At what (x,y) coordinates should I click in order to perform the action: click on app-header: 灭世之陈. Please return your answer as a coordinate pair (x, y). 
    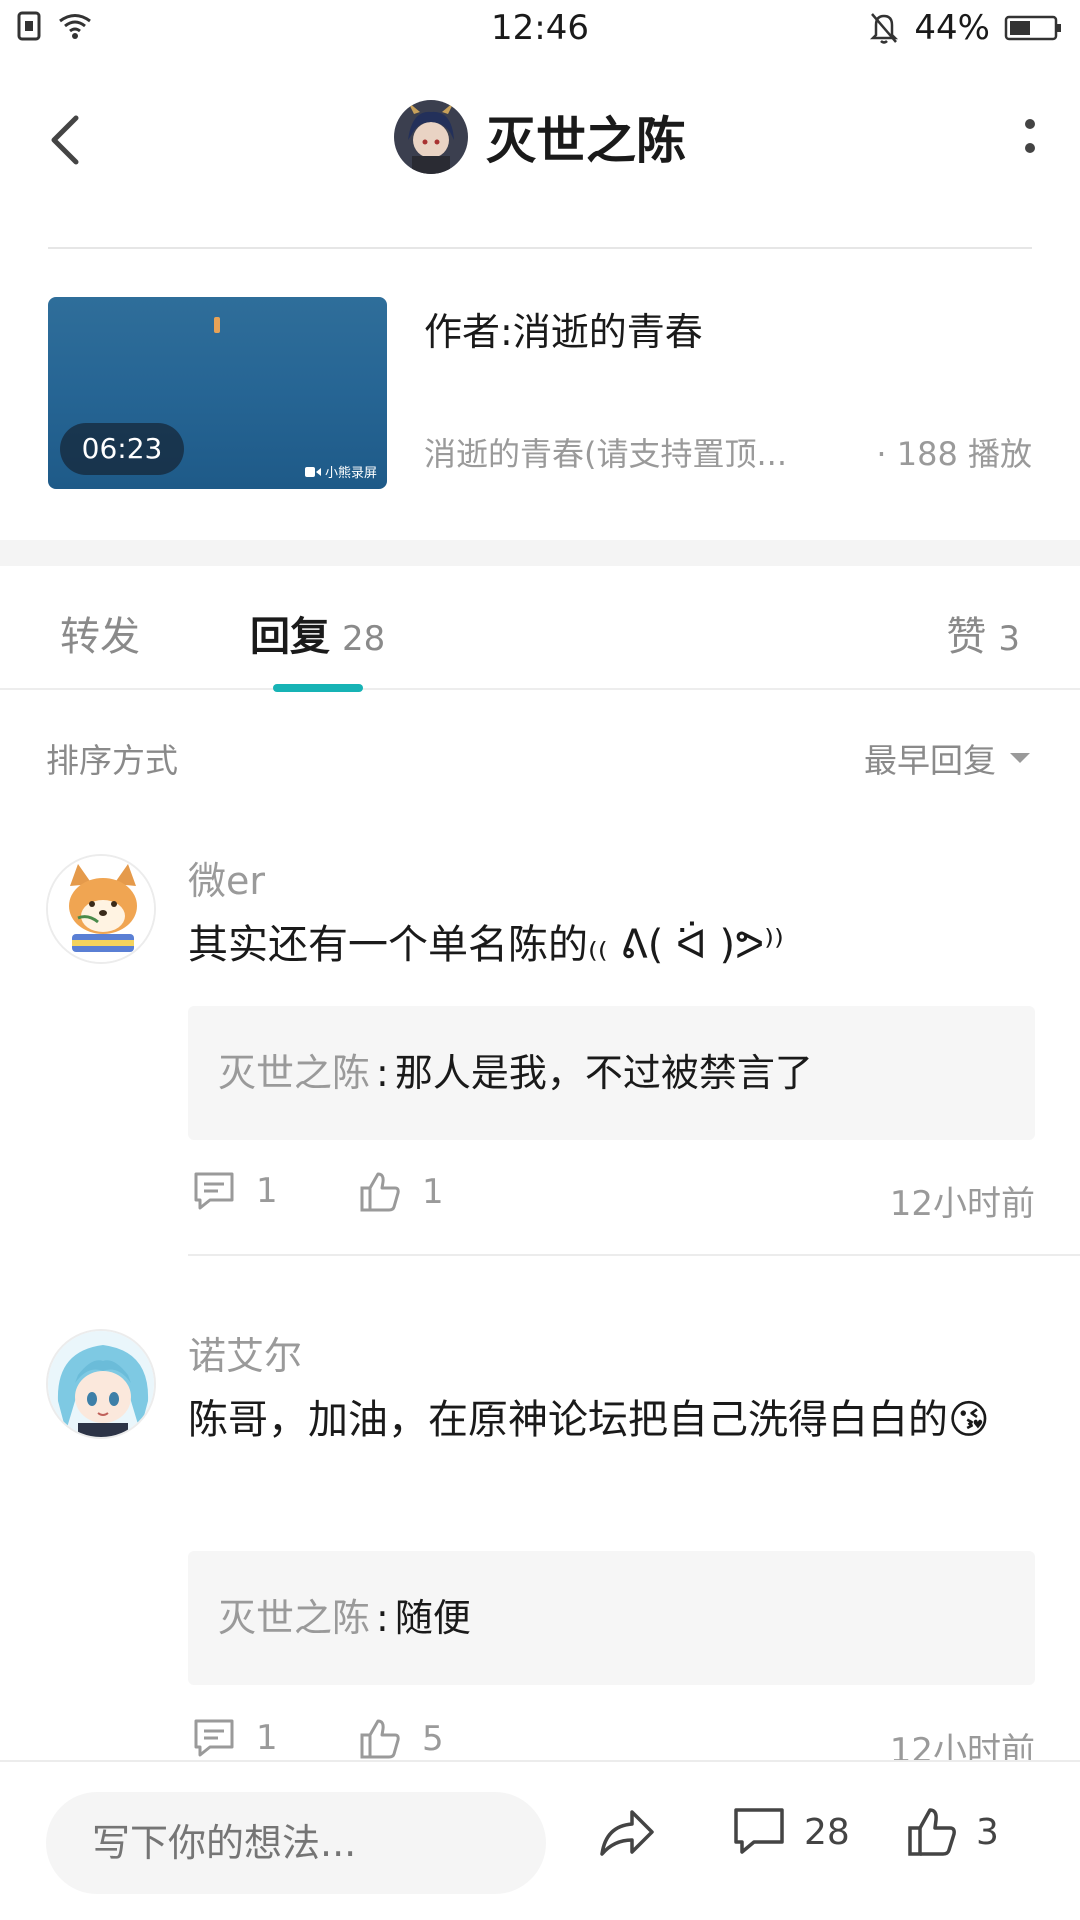
    Looking at the image, I should click on (540, 140).